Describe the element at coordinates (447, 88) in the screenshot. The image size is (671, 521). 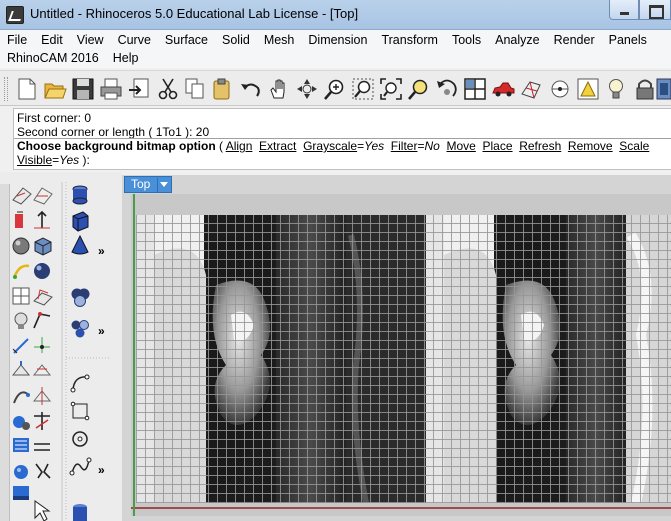
I see `rotate-icon` at that location.